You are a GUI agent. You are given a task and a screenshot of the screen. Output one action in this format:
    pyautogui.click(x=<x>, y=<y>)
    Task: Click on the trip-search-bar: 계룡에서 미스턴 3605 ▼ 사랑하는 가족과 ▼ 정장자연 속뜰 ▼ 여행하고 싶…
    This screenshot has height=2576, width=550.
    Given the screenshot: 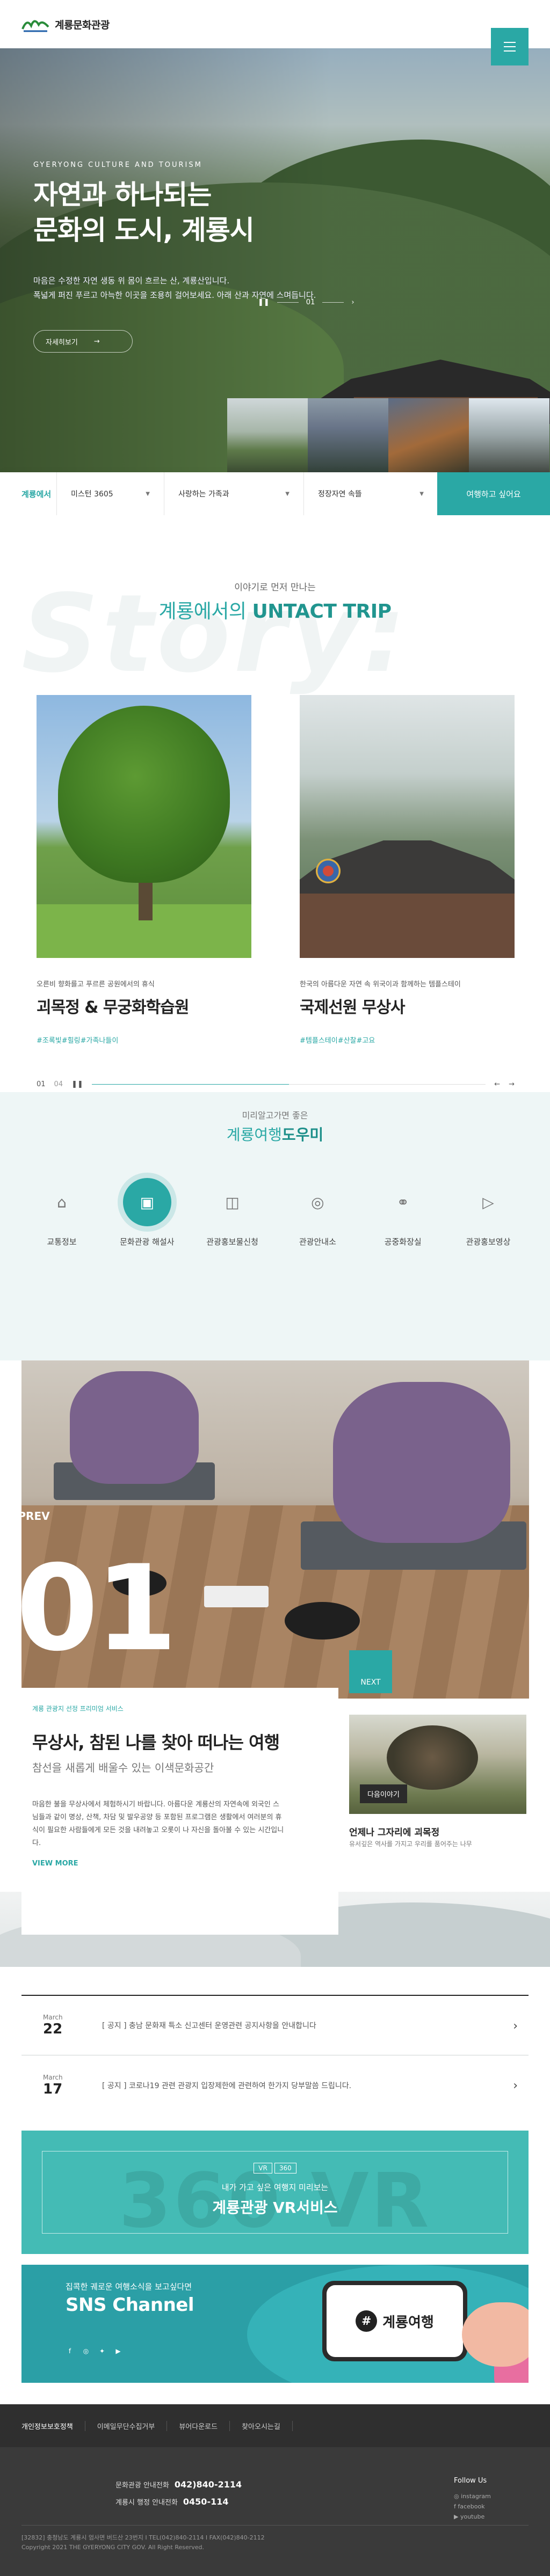 What is the action you would take?
    pyautogui.click(x=275, y=493)
    